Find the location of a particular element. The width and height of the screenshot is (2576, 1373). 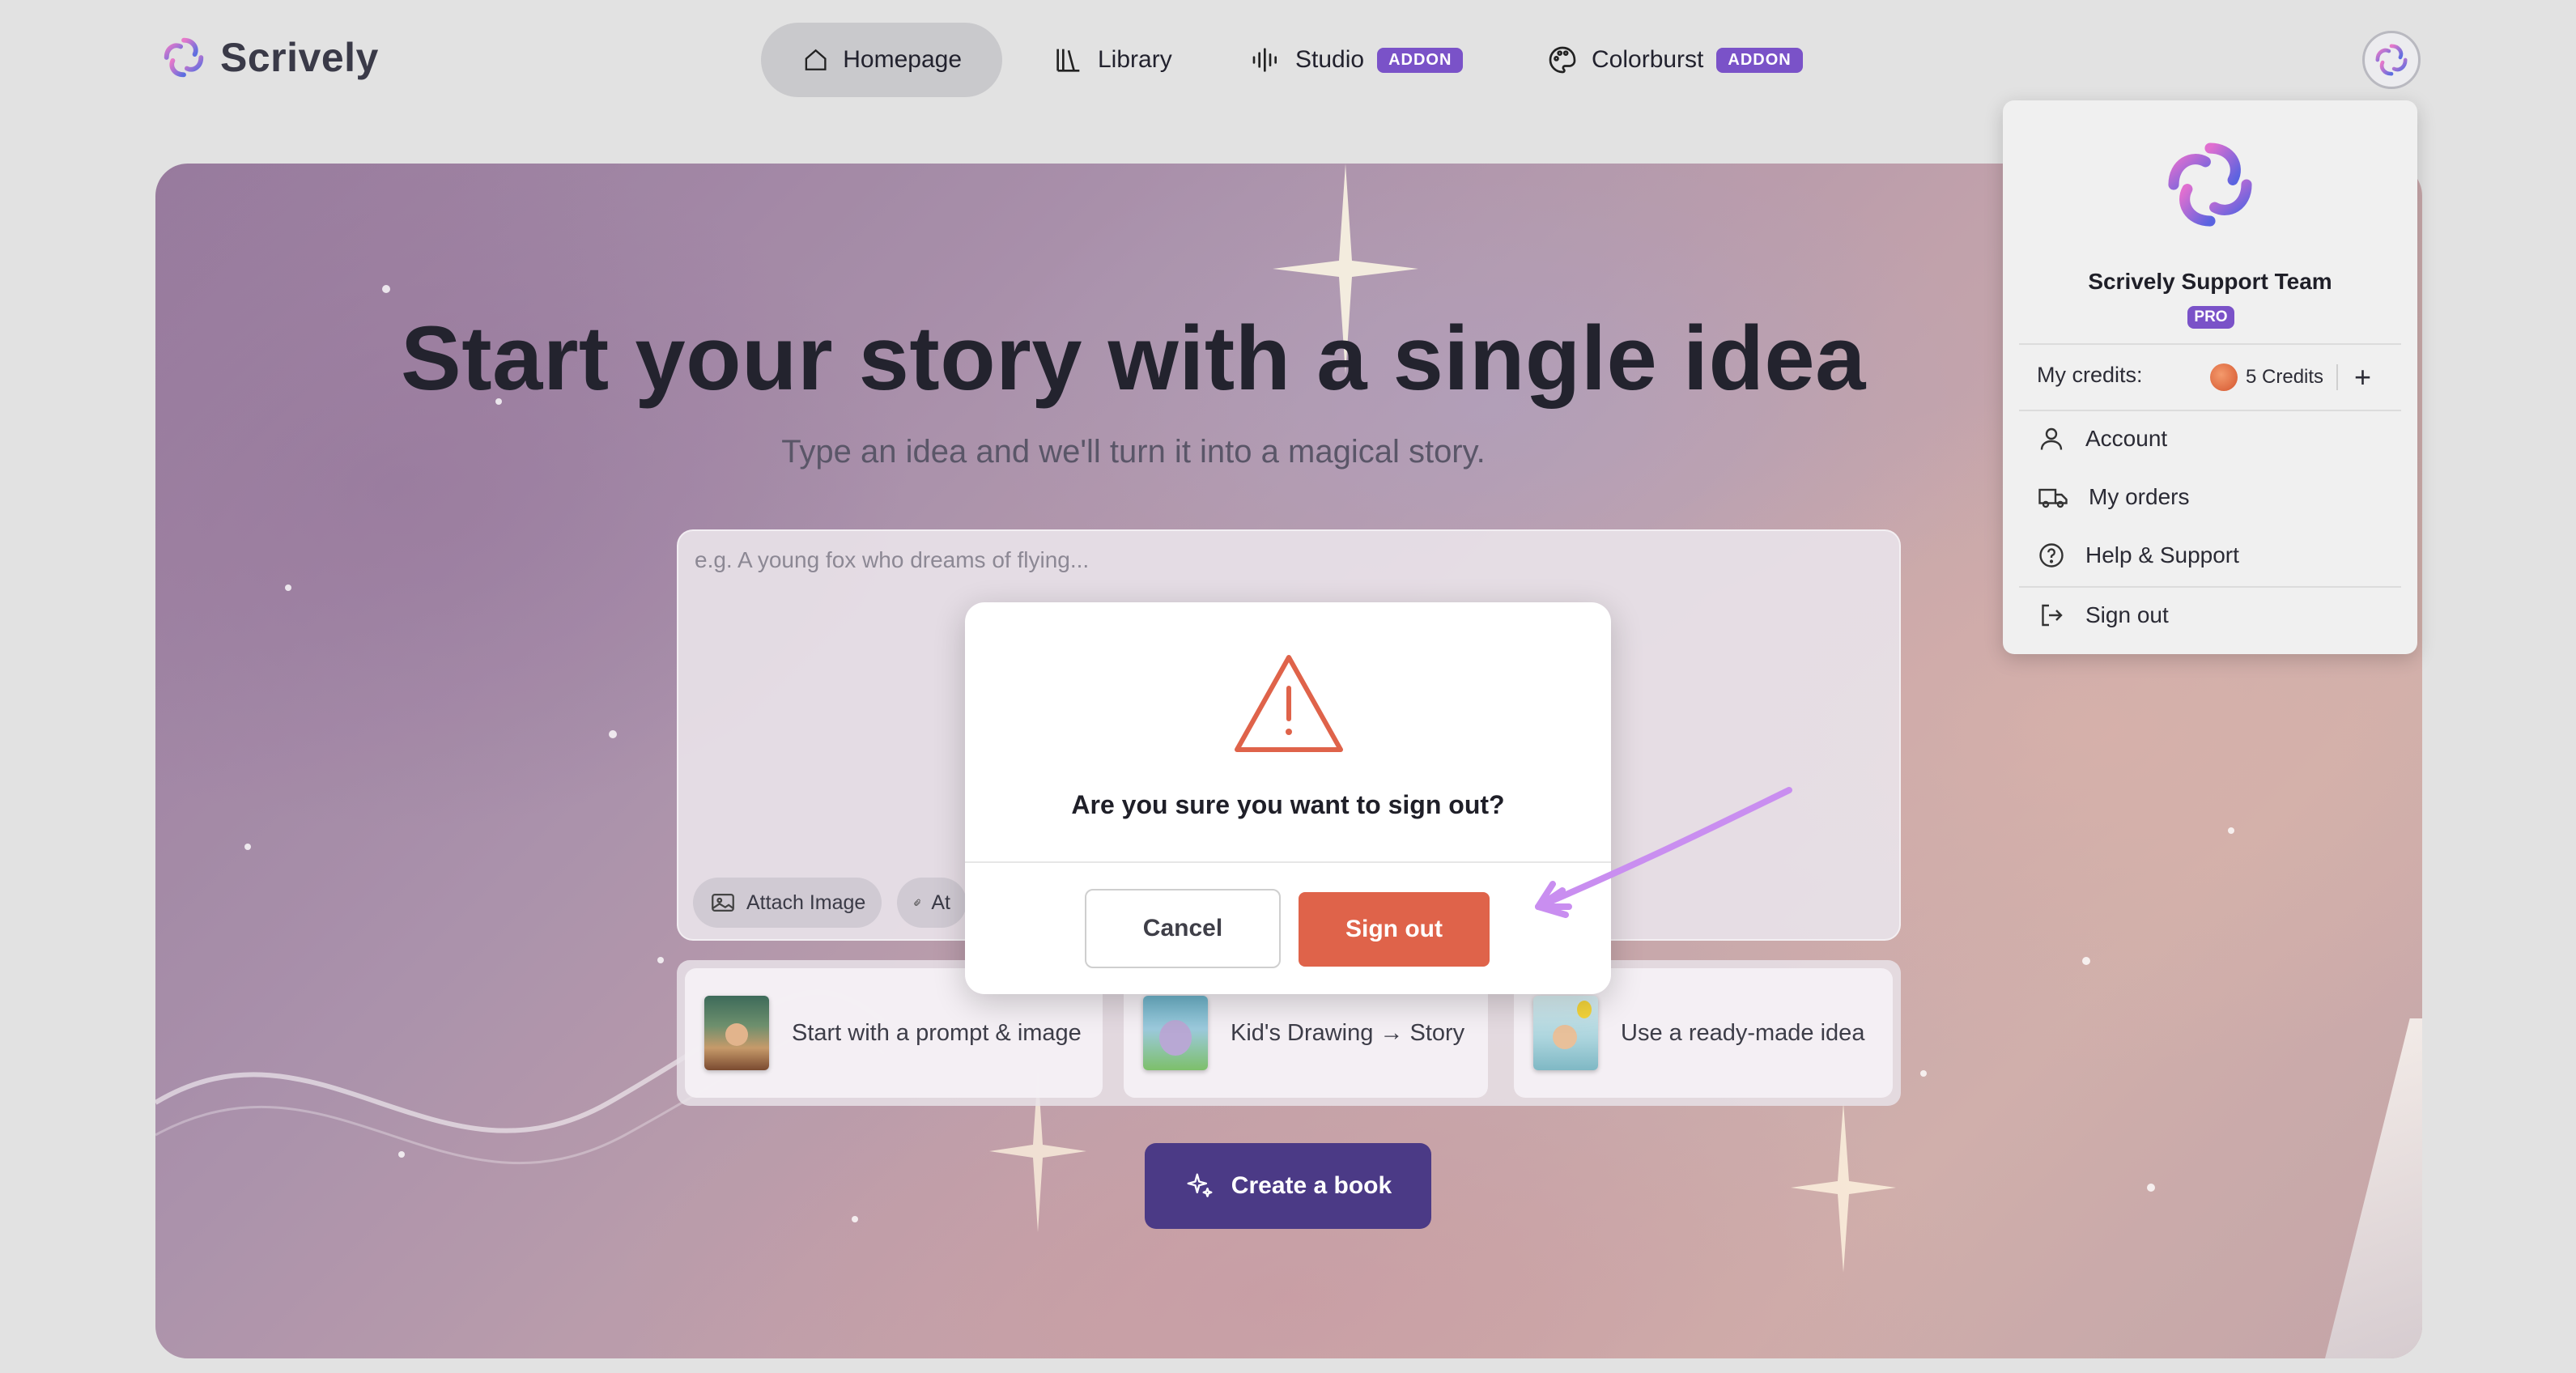

nav-studio: Studio ADDON is located at coordinates (1356, 60).